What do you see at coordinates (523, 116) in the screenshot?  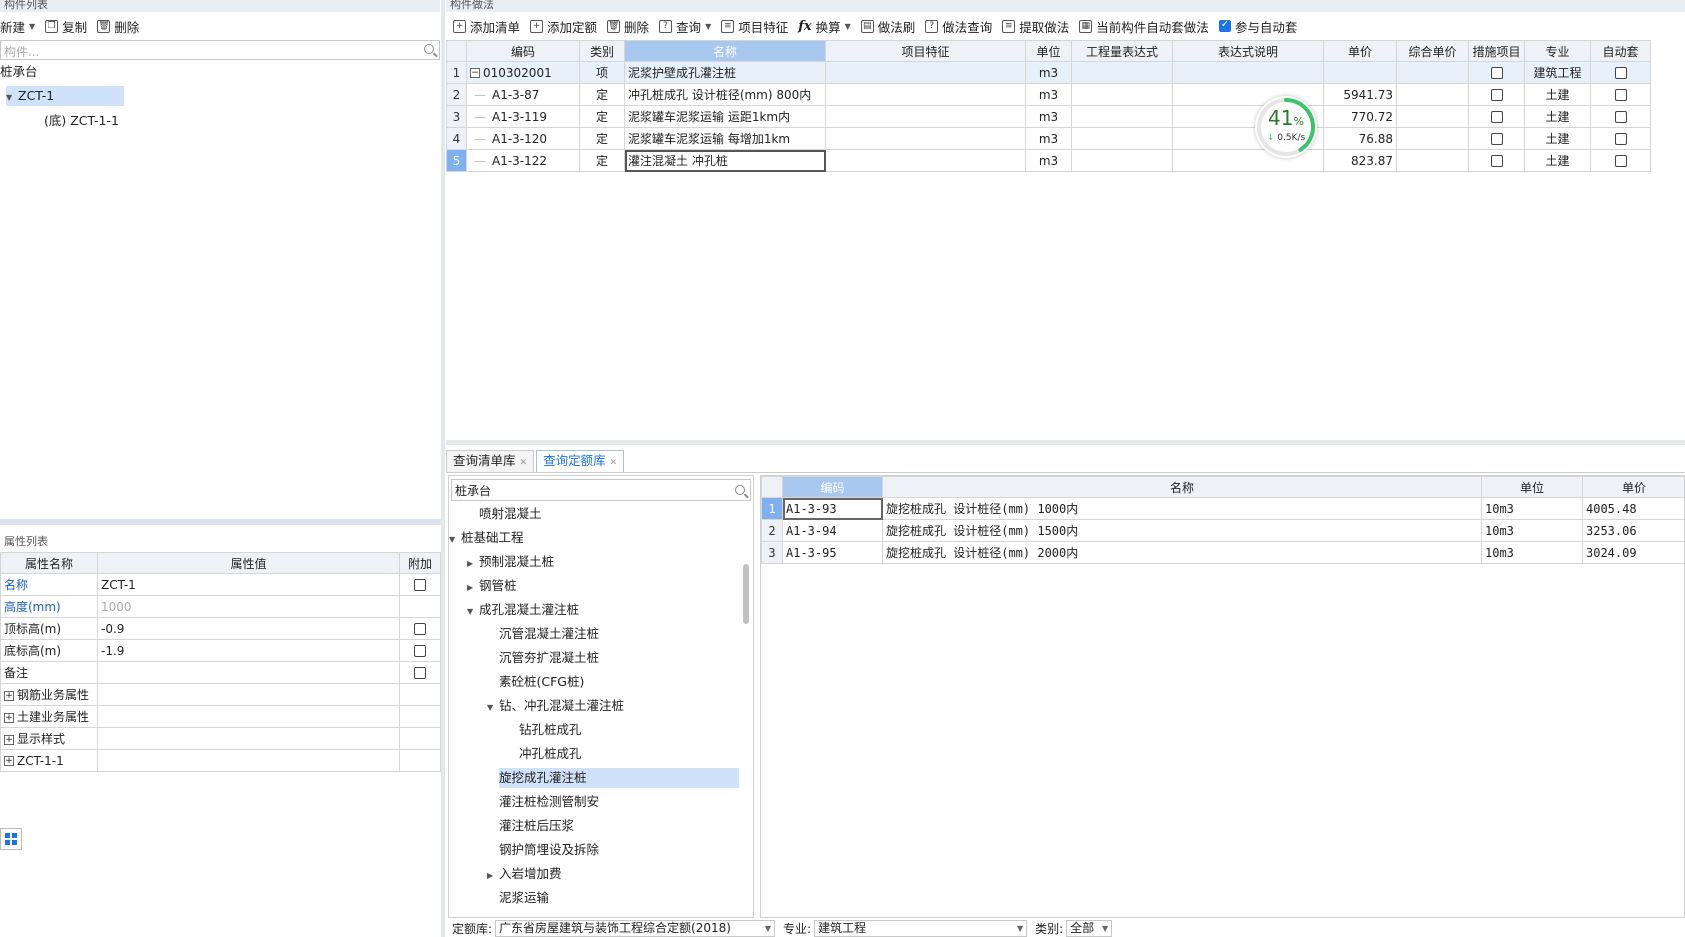 I see `code-cell: — A1-3-119` at bounding box center [523, 116].